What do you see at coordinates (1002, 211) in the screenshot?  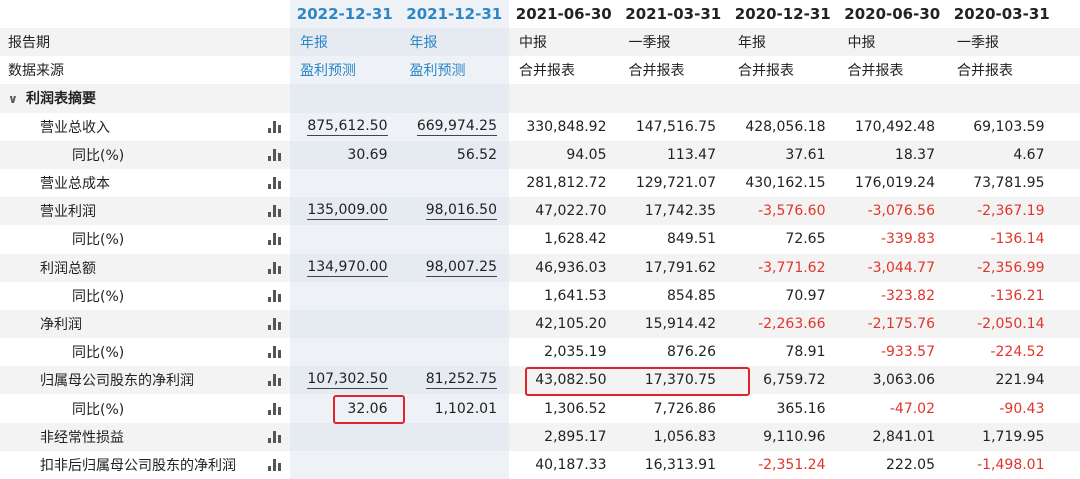 I see `table-cell: -2,367.19` at bounding box center [1002, 211].